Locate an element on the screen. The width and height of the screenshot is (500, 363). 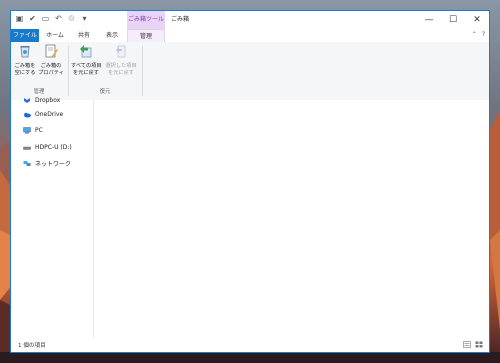
status-bar: 1 個の項目 is located at coordinates (250, 345).